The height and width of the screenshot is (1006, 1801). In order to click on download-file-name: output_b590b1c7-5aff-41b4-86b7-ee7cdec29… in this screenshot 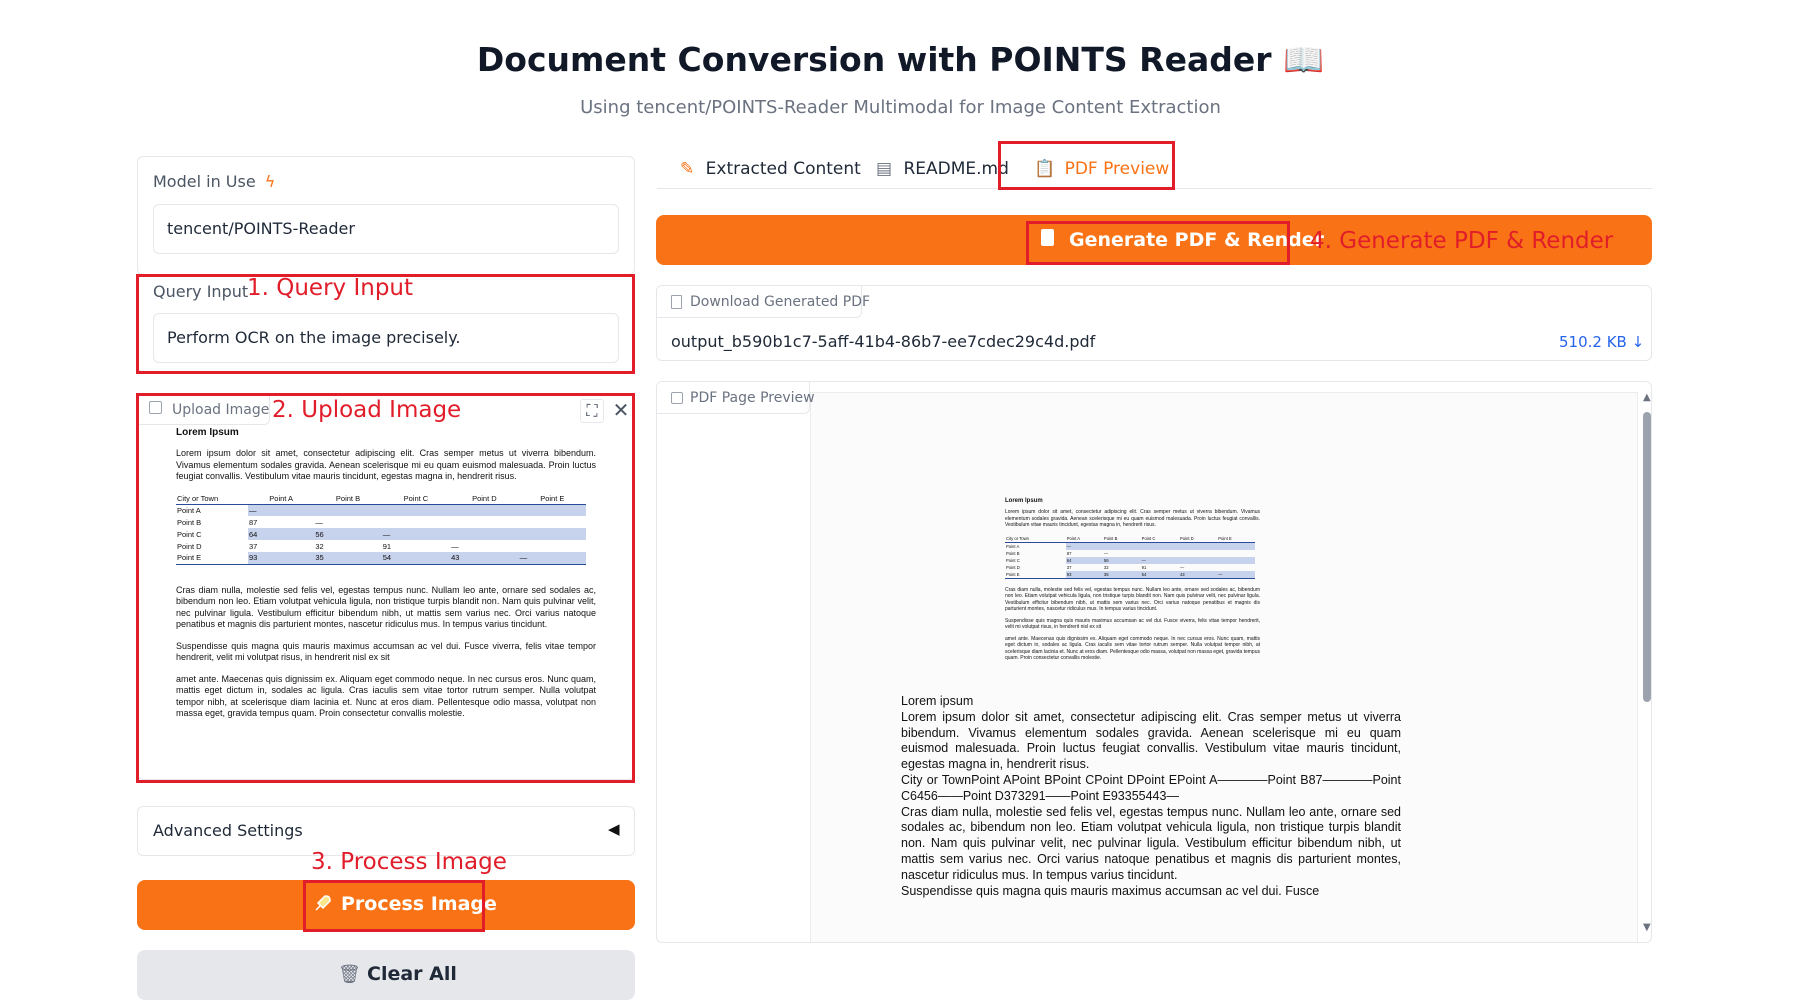, I will do `click(883, 341)`.